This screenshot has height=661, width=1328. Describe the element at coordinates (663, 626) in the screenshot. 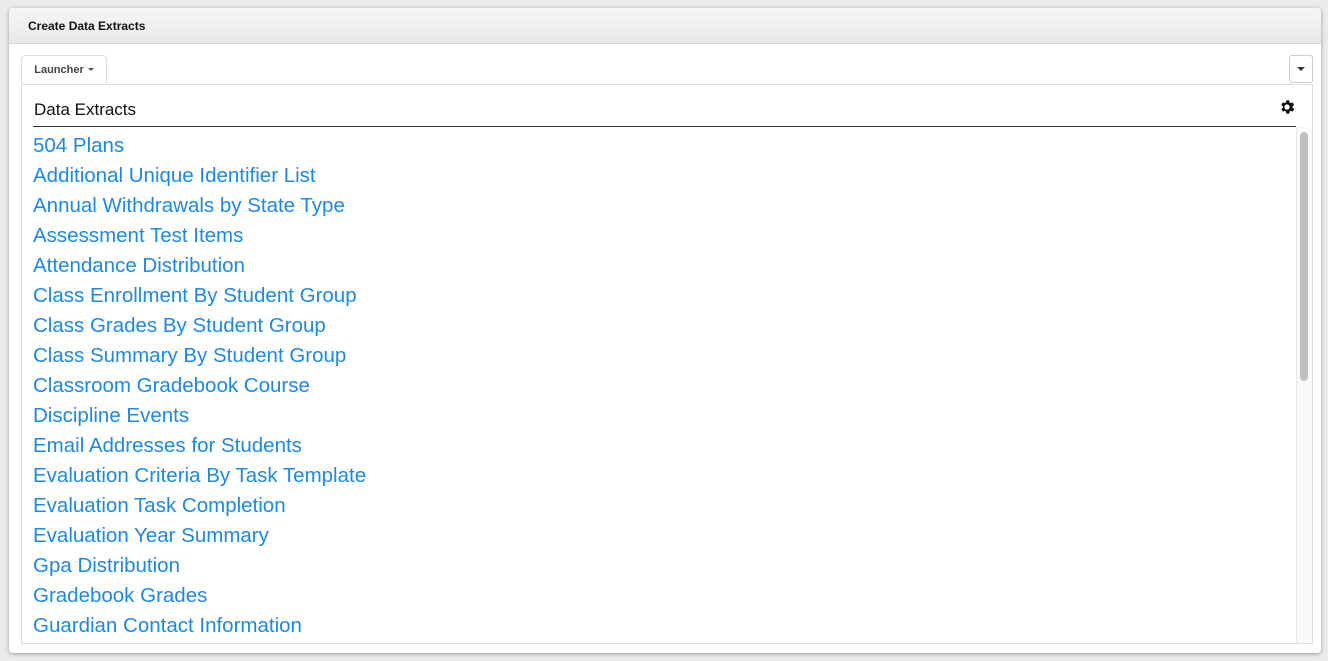

I see `extract-link: Guardian Contact Information` at that location.